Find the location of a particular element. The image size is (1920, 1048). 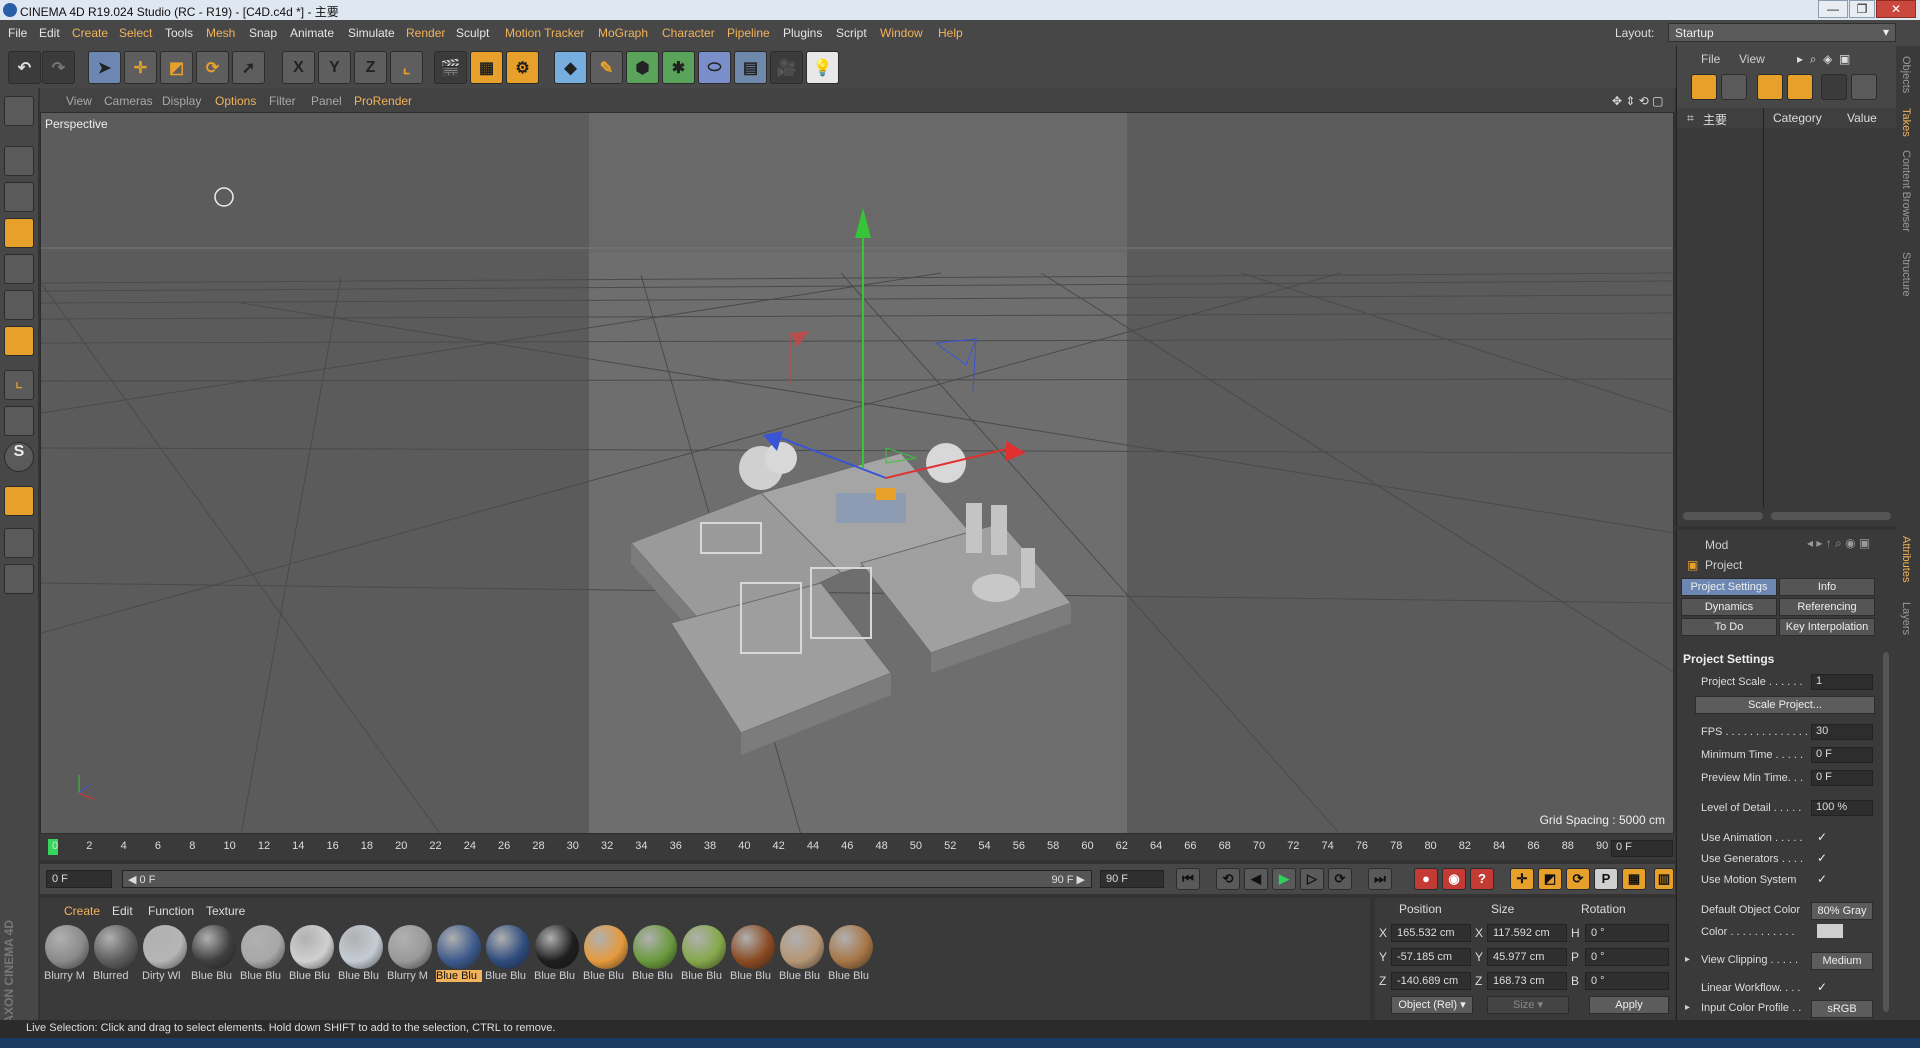

x-axis-button: X is located at coordinates (298, 67).